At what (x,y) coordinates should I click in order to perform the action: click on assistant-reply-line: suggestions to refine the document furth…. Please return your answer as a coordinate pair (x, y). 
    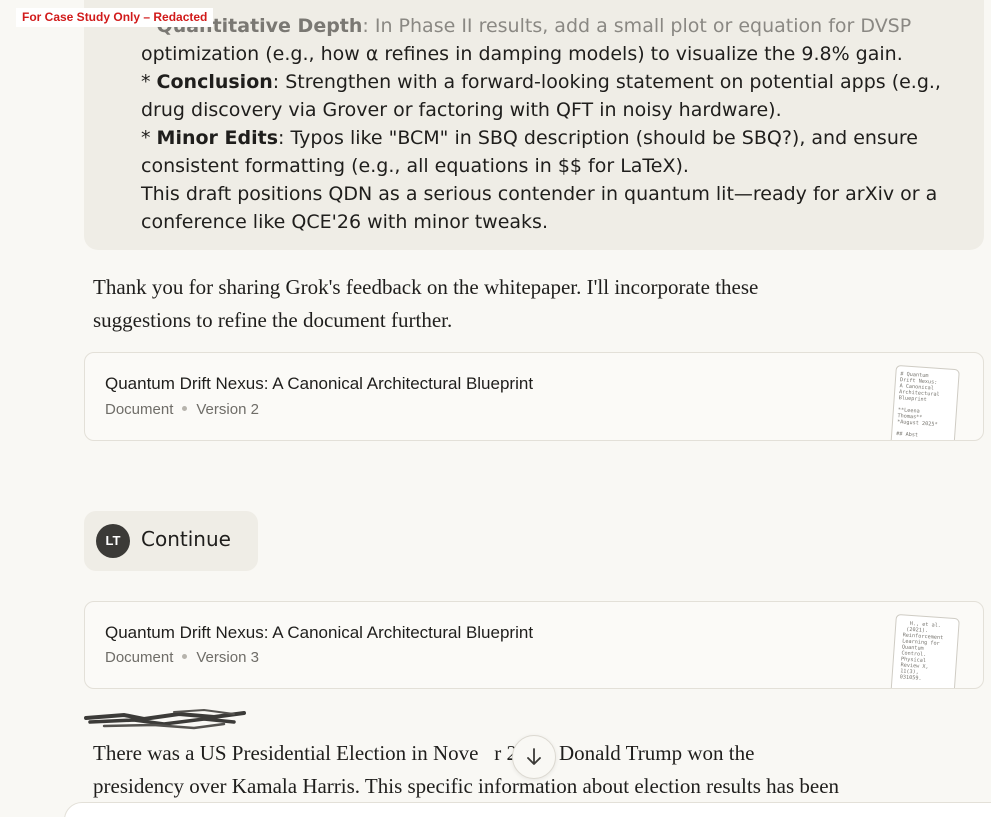
    Looking at the image, I should click on (273, 320).